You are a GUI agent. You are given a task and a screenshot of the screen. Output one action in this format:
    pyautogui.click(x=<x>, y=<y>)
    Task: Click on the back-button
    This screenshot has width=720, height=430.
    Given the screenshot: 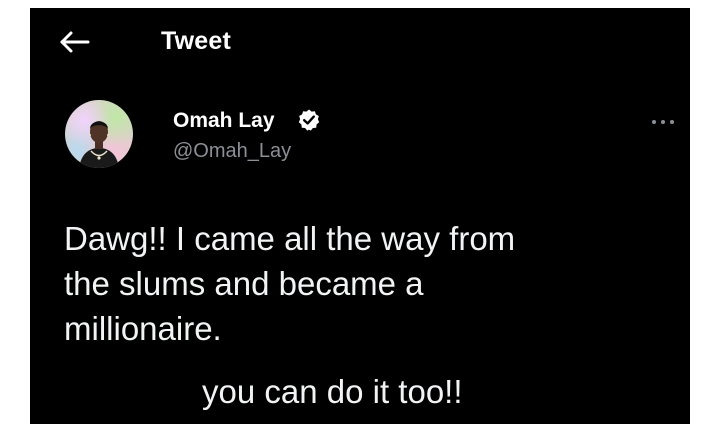 What is the action you would take?
    pyautogui.click(x=75, y=42)
    